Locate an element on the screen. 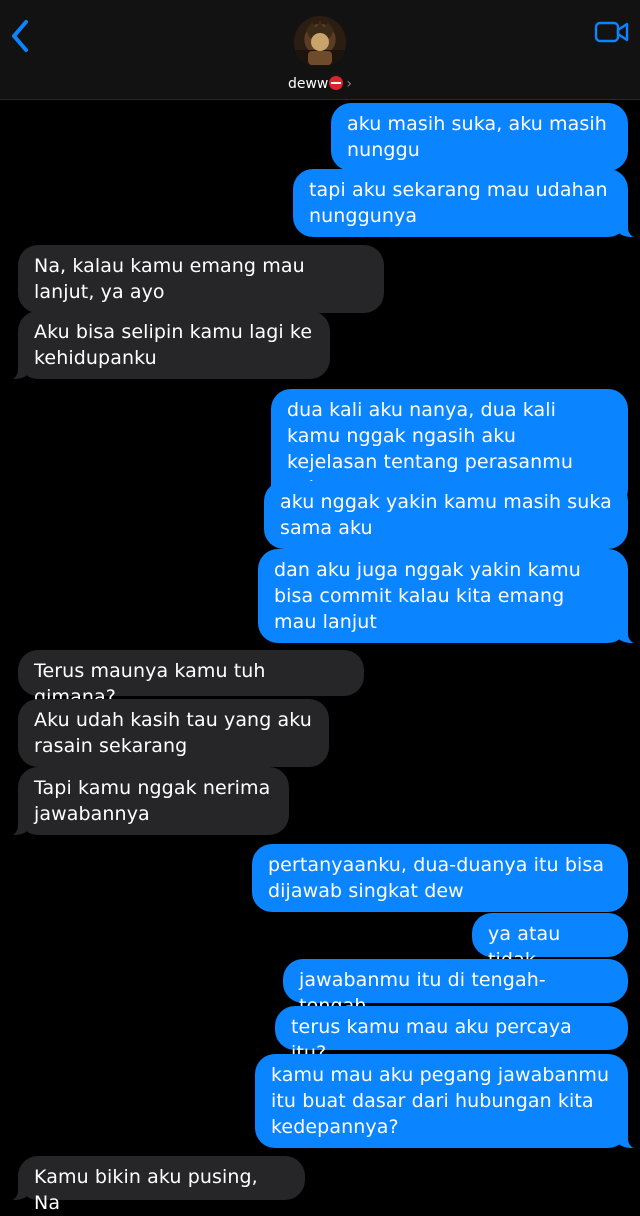 This screenshot has height=1216, width=640. message-bubble-sent: ya atau tidak is located at coordinates (550, 942).